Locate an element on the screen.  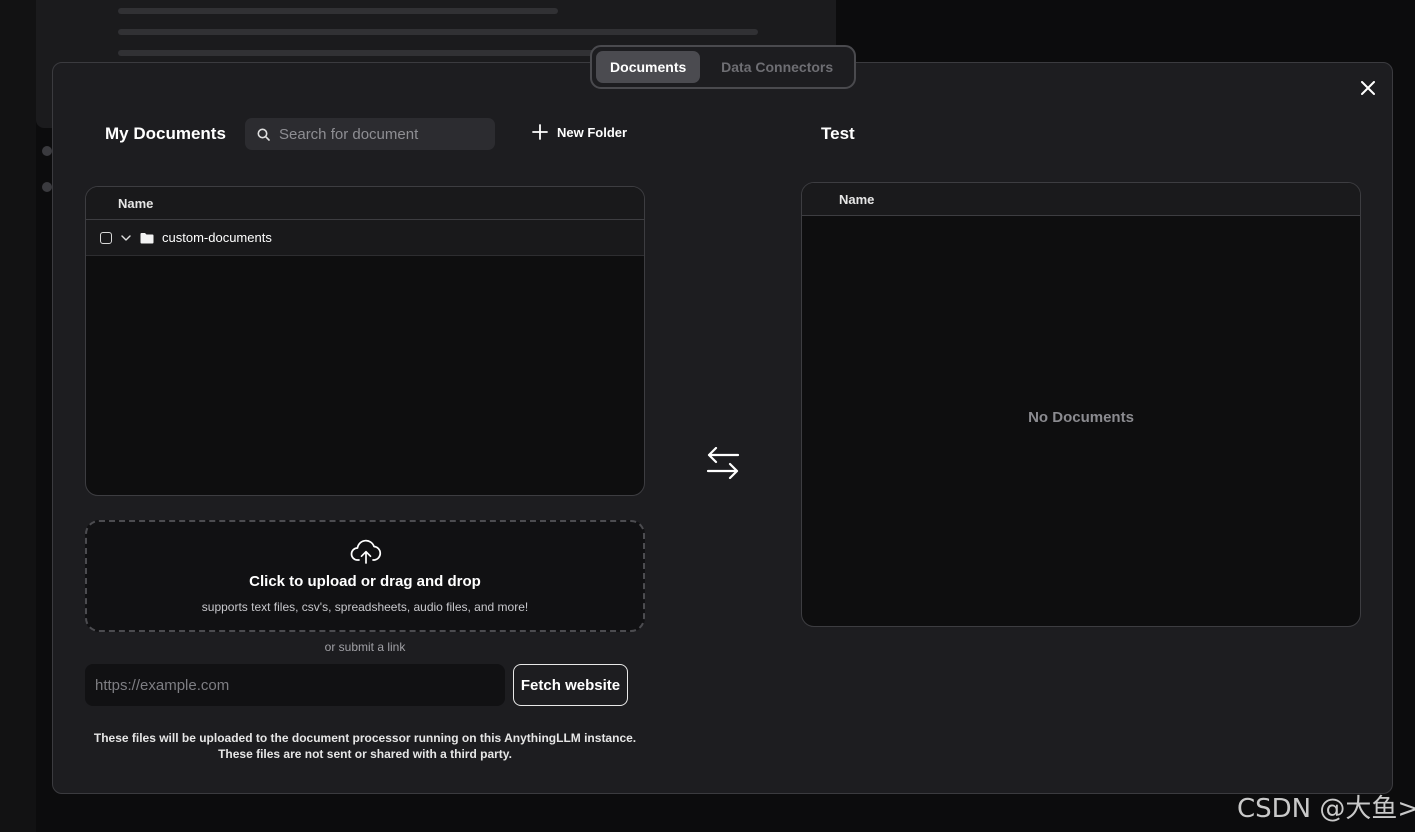
folder-name: custom-documents is located at coordinates (217, 237).